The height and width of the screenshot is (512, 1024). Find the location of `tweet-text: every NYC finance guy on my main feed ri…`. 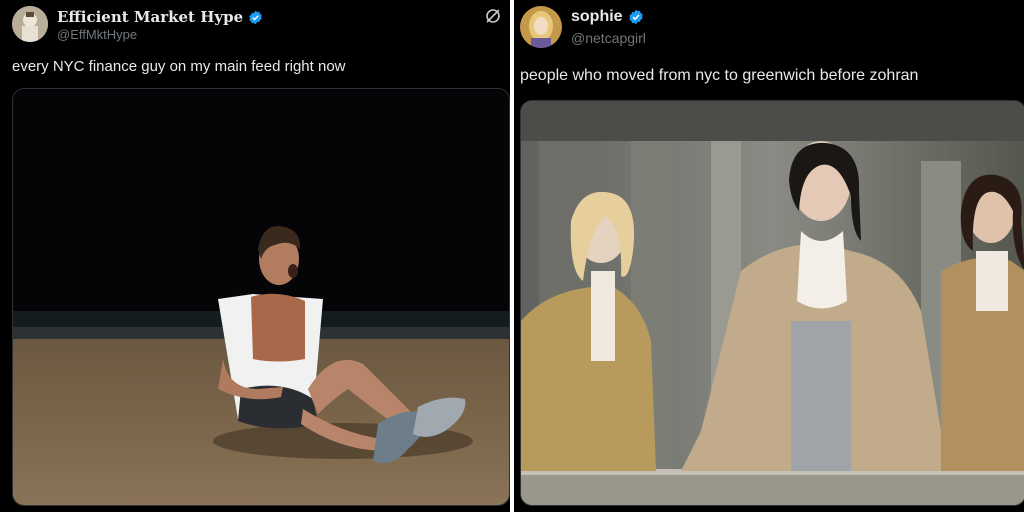

tweet-text: every NYC finance guy on my main feed ri… is located at coordinates (179, 66).